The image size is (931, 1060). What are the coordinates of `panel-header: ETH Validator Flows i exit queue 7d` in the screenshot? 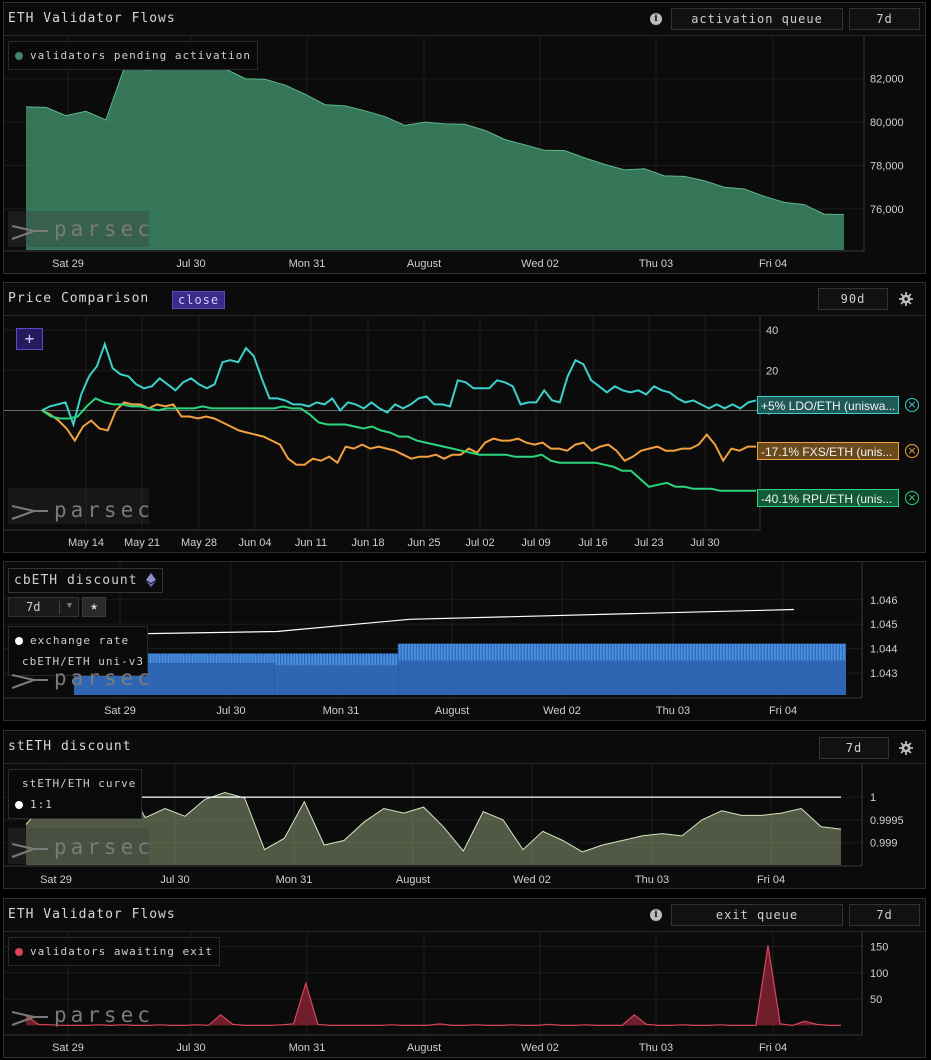 It's located at (464, 915).